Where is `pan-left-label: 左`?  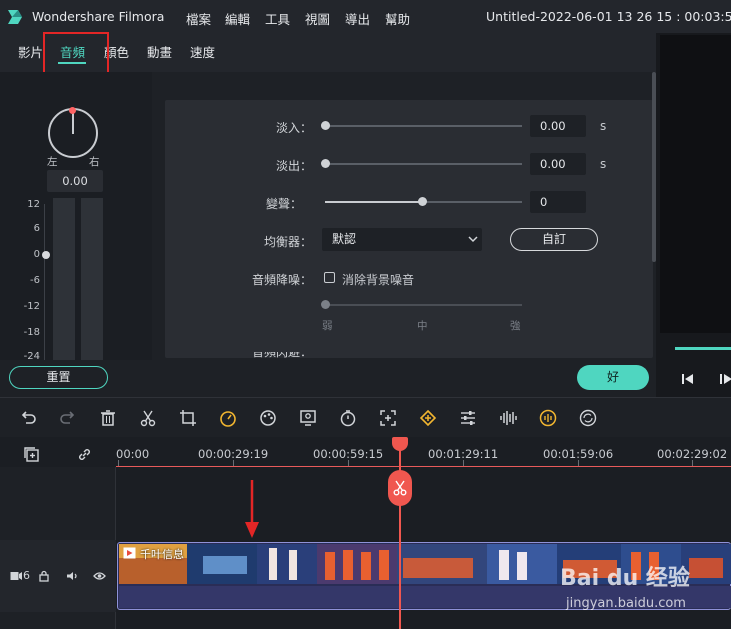
pan-left-label: 左 is located at coordinates (52, 162).